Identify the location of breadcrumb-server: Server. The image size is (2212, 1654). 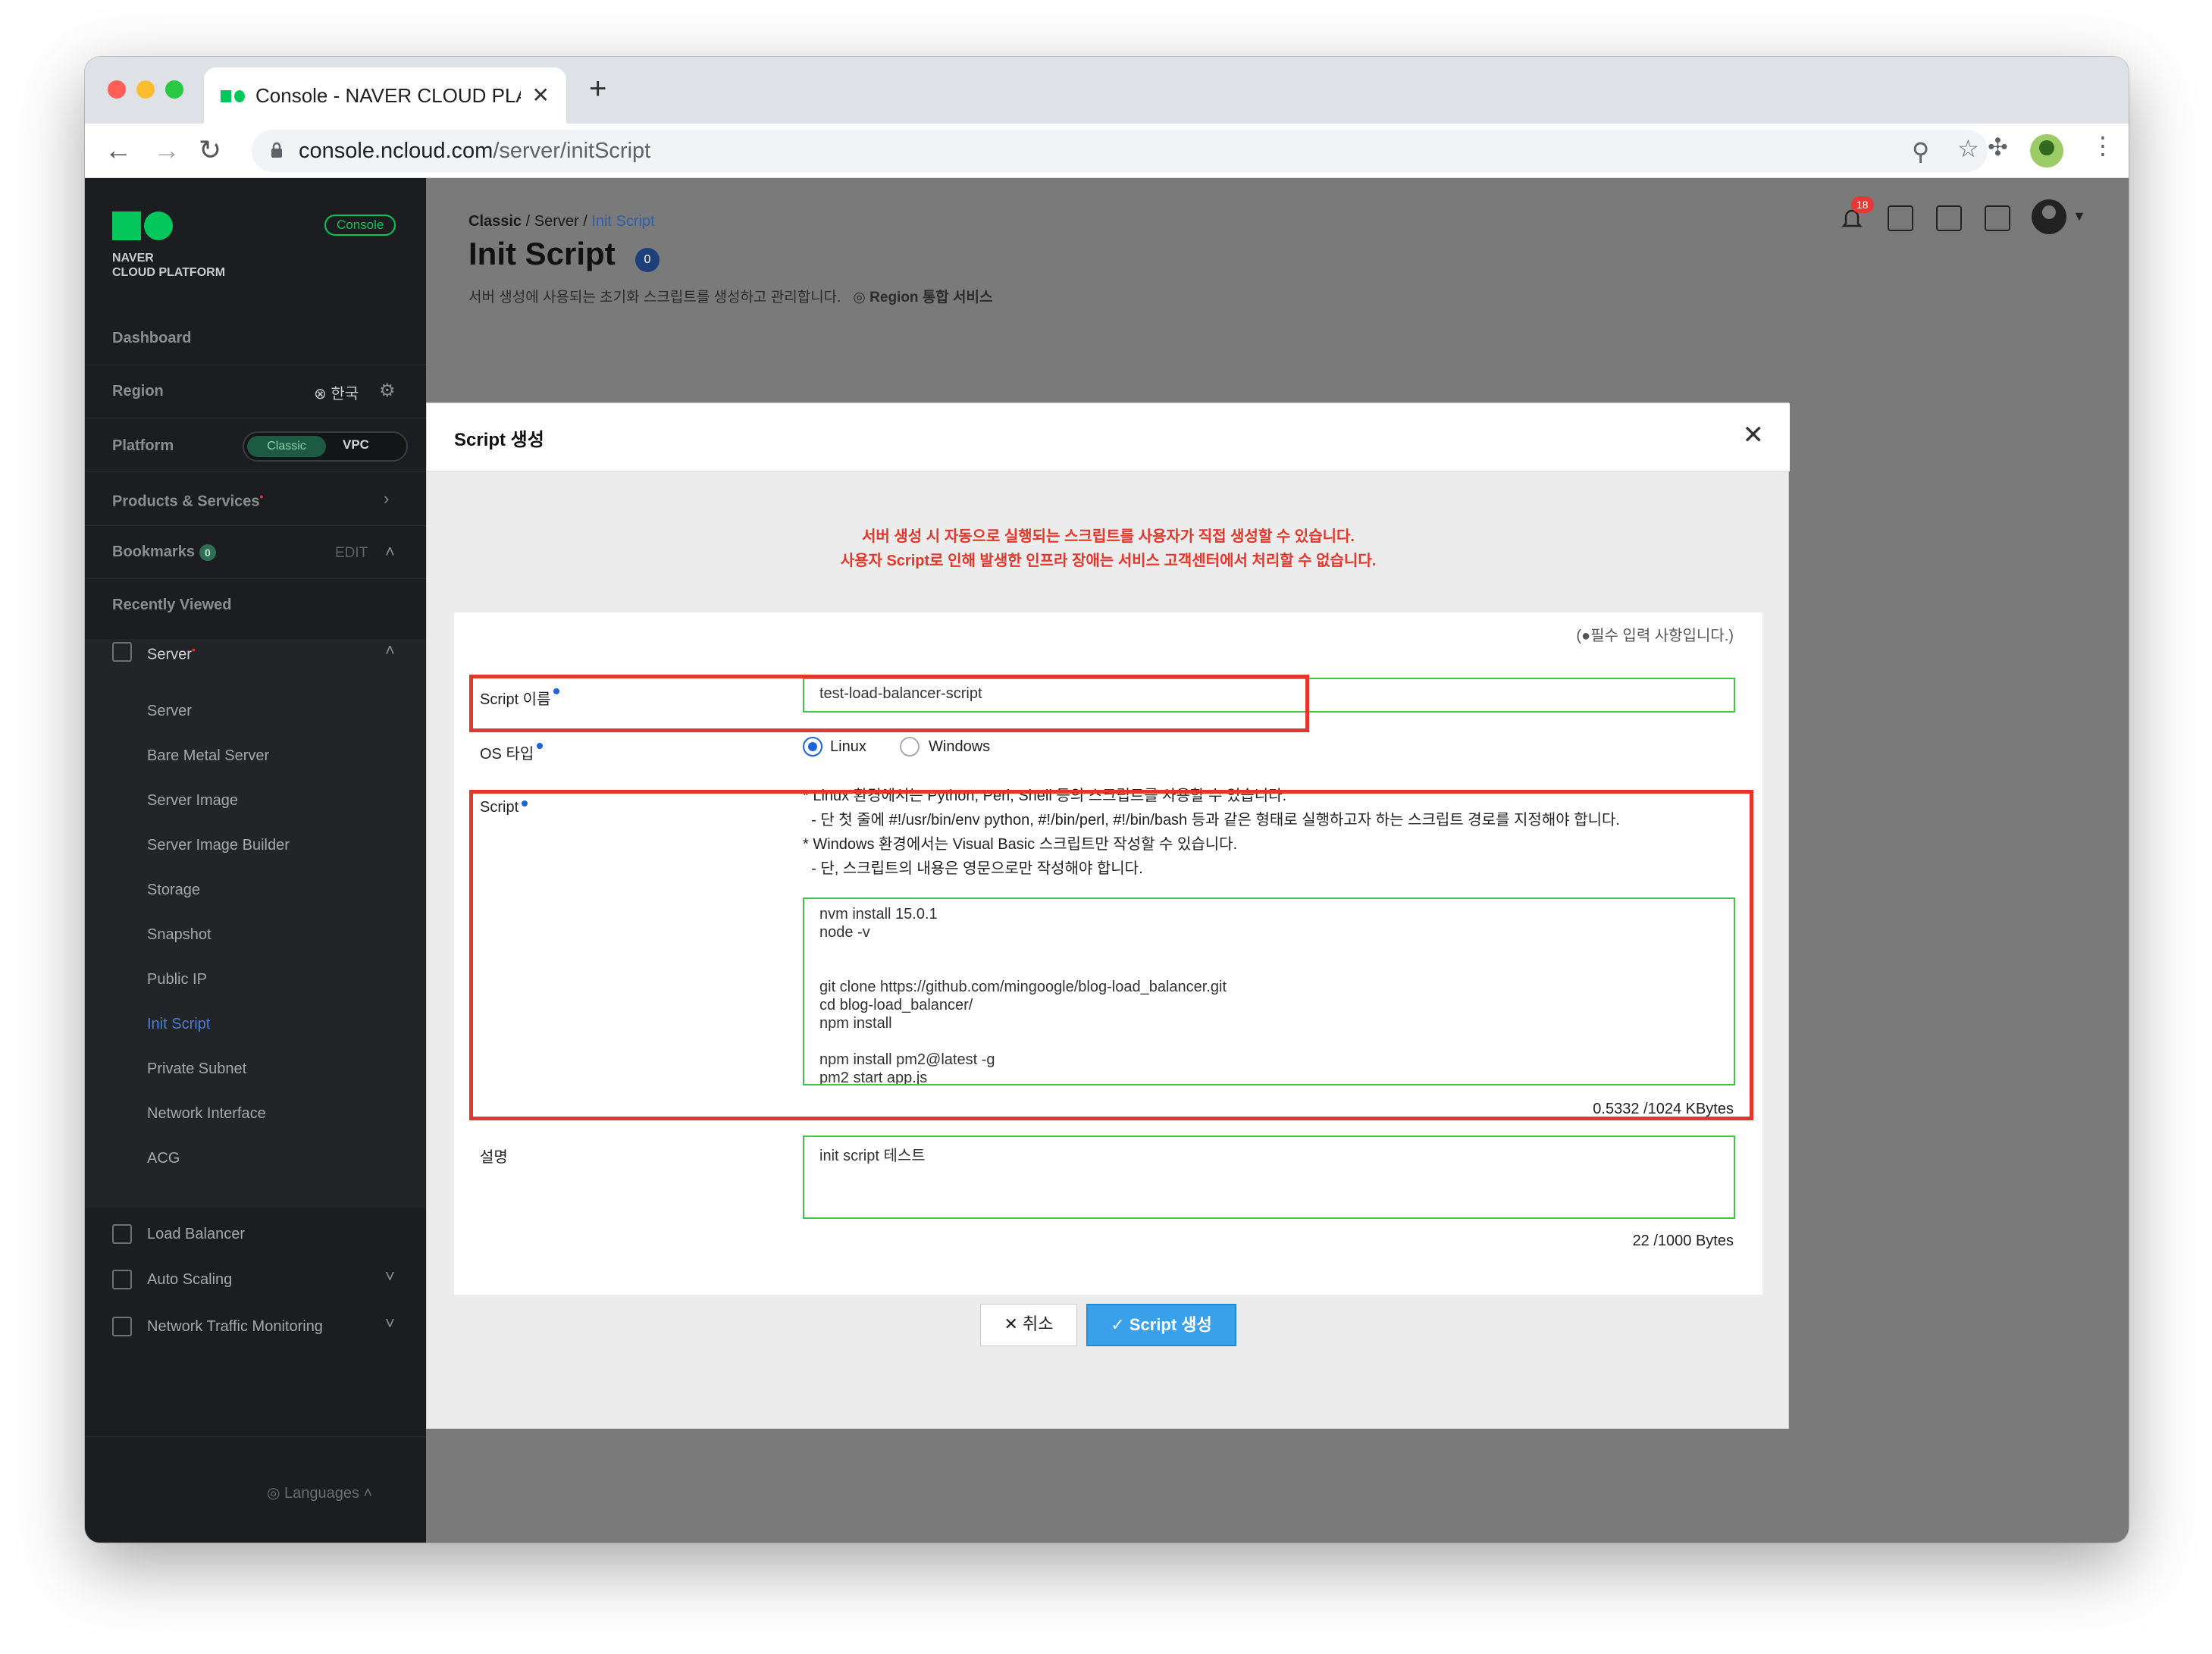
(556, 222).